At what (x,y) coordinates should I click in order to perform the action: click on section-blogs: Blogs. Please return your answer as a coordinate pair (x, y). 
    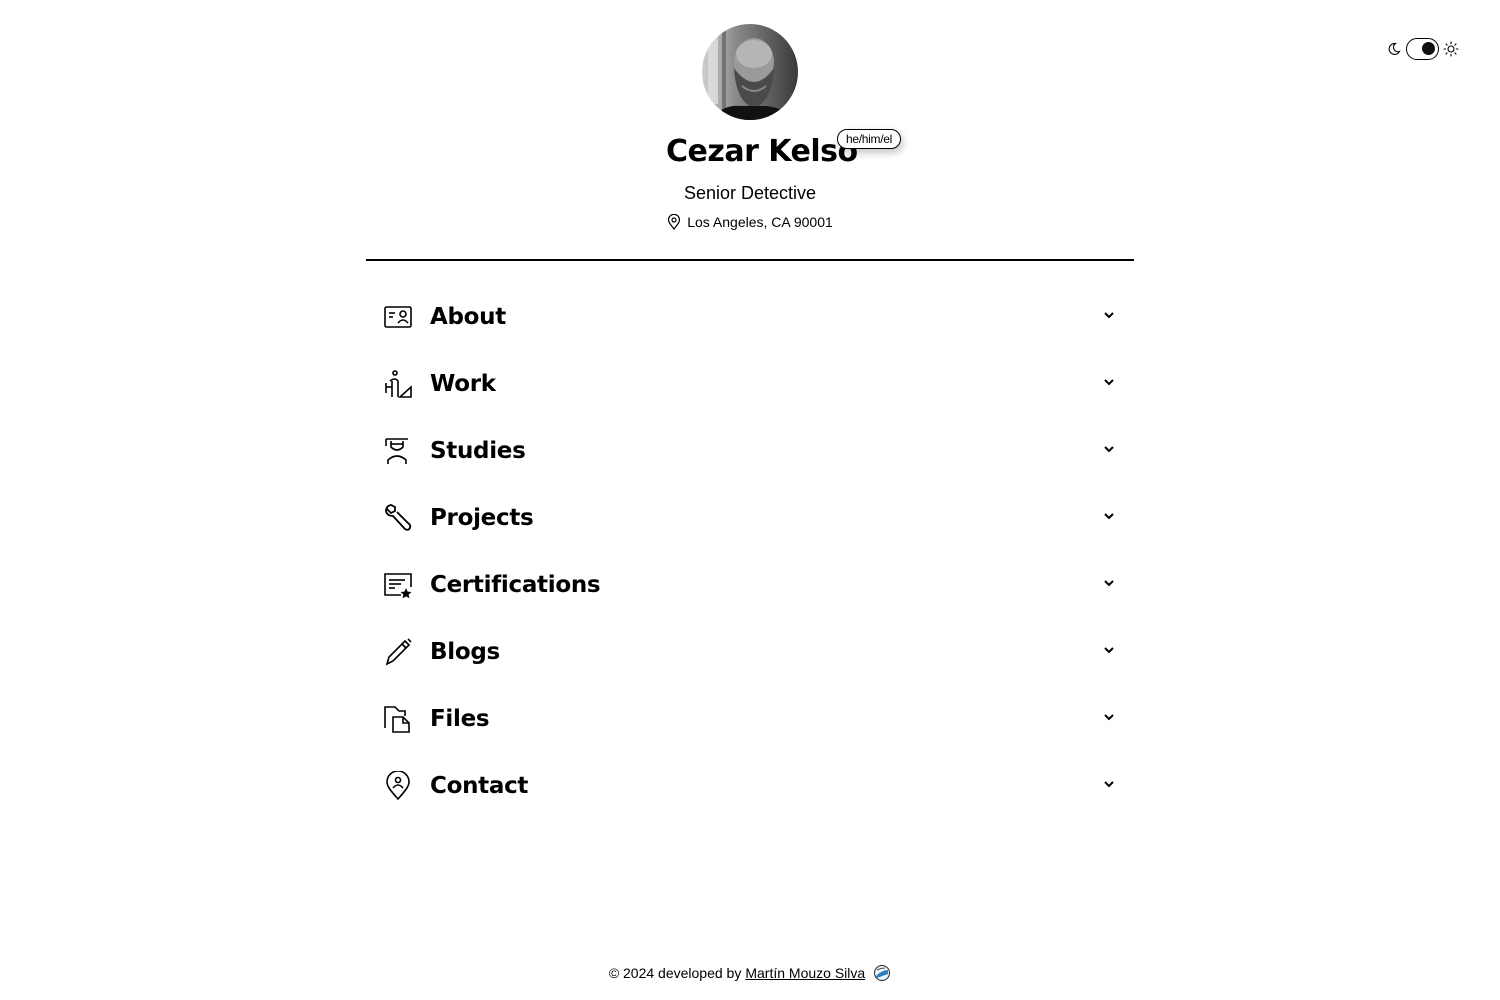
    Looking at the image, I should click on (750, 651).